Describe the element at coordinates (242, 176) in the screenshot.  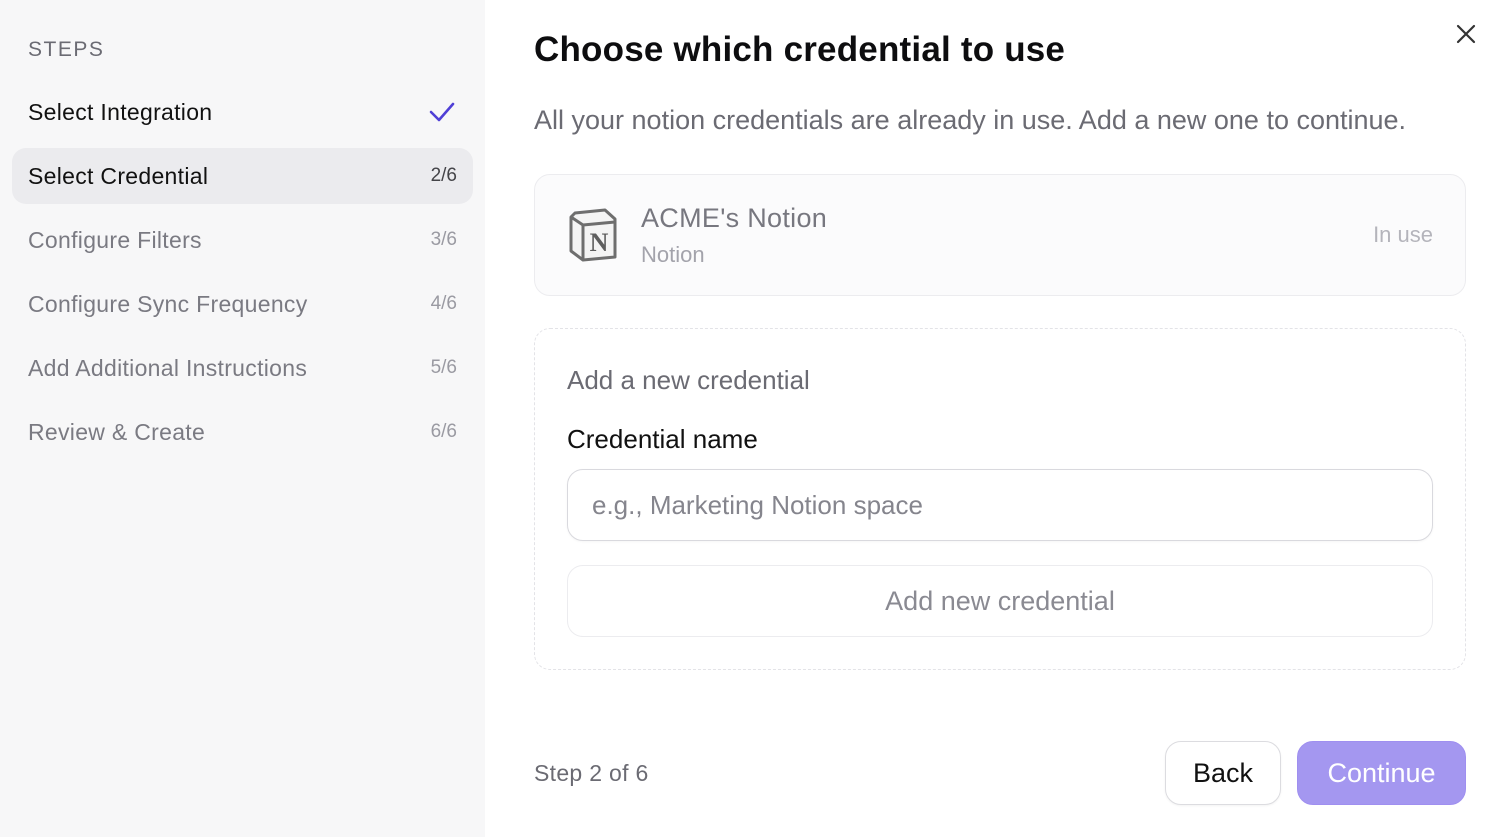
I see `step-select-credential: Select Credential 2/6` at that location.